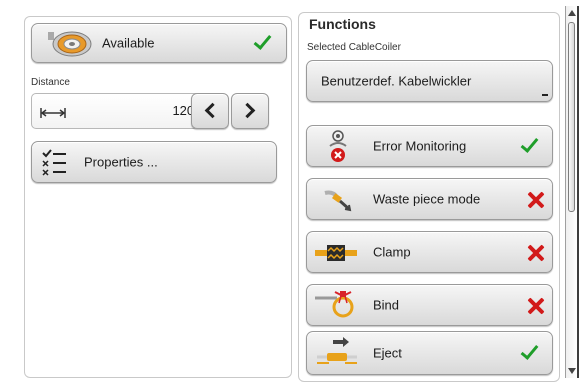 The image size is (582, 382). What do you see at coordinates (338, 202) in the screenshot?
I see `waste-piece-icon` at bounding box center [338, 202].